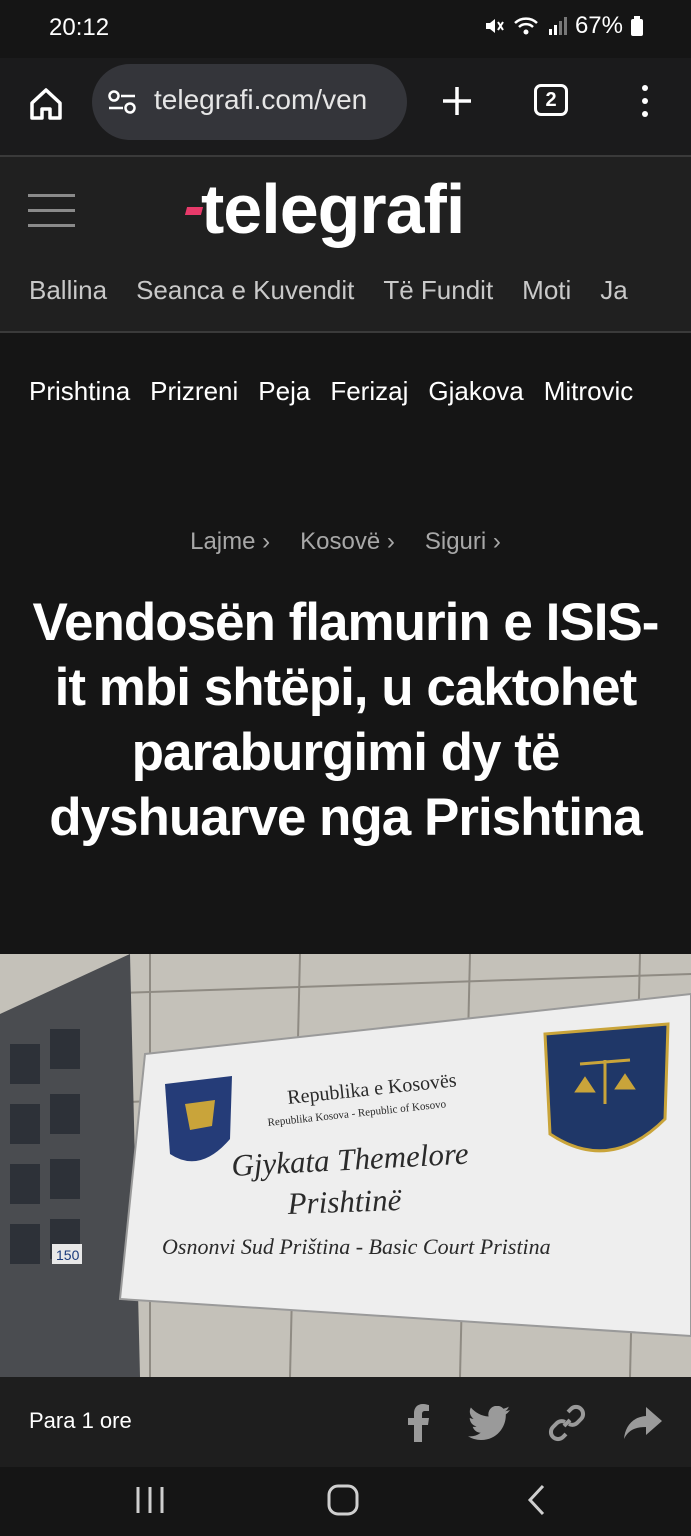  Describe the element at coordinates (643, 1423) in the screenshot. I see `forward-share-icon` at that location.